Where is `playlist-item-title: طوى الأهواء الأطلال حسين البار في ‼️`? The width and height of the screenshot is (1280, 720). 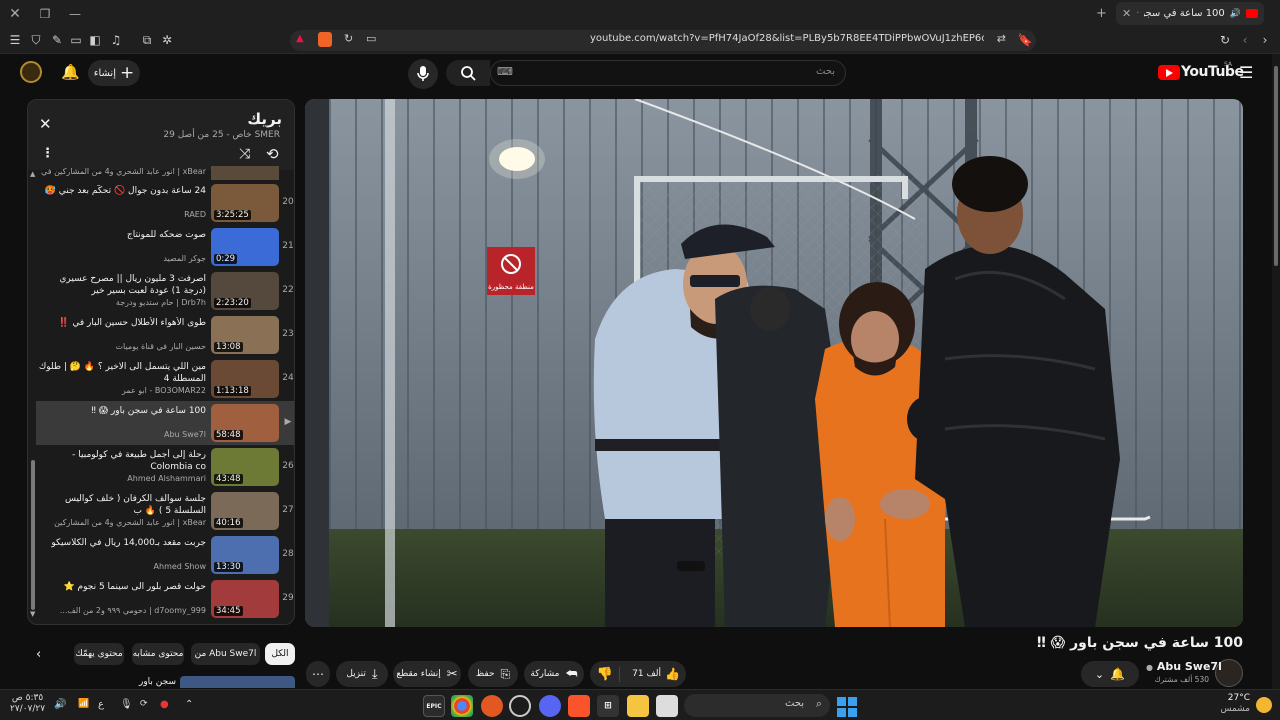 playlist-item-title: طوى الأهواء الأطلال حسين البار في ‼️ is located at coordinates (122, 323).